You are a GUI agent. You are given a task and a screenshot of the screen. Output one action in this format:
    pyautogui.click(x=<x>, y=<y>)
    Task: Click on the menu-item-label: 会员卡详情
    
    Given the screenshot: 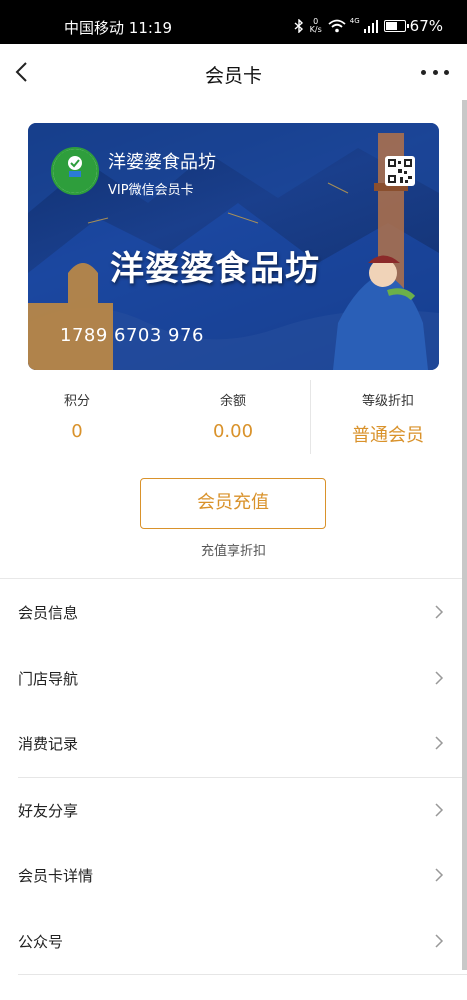 What is the action you would take?
    pyautogui.click(x=56, y=876)
    